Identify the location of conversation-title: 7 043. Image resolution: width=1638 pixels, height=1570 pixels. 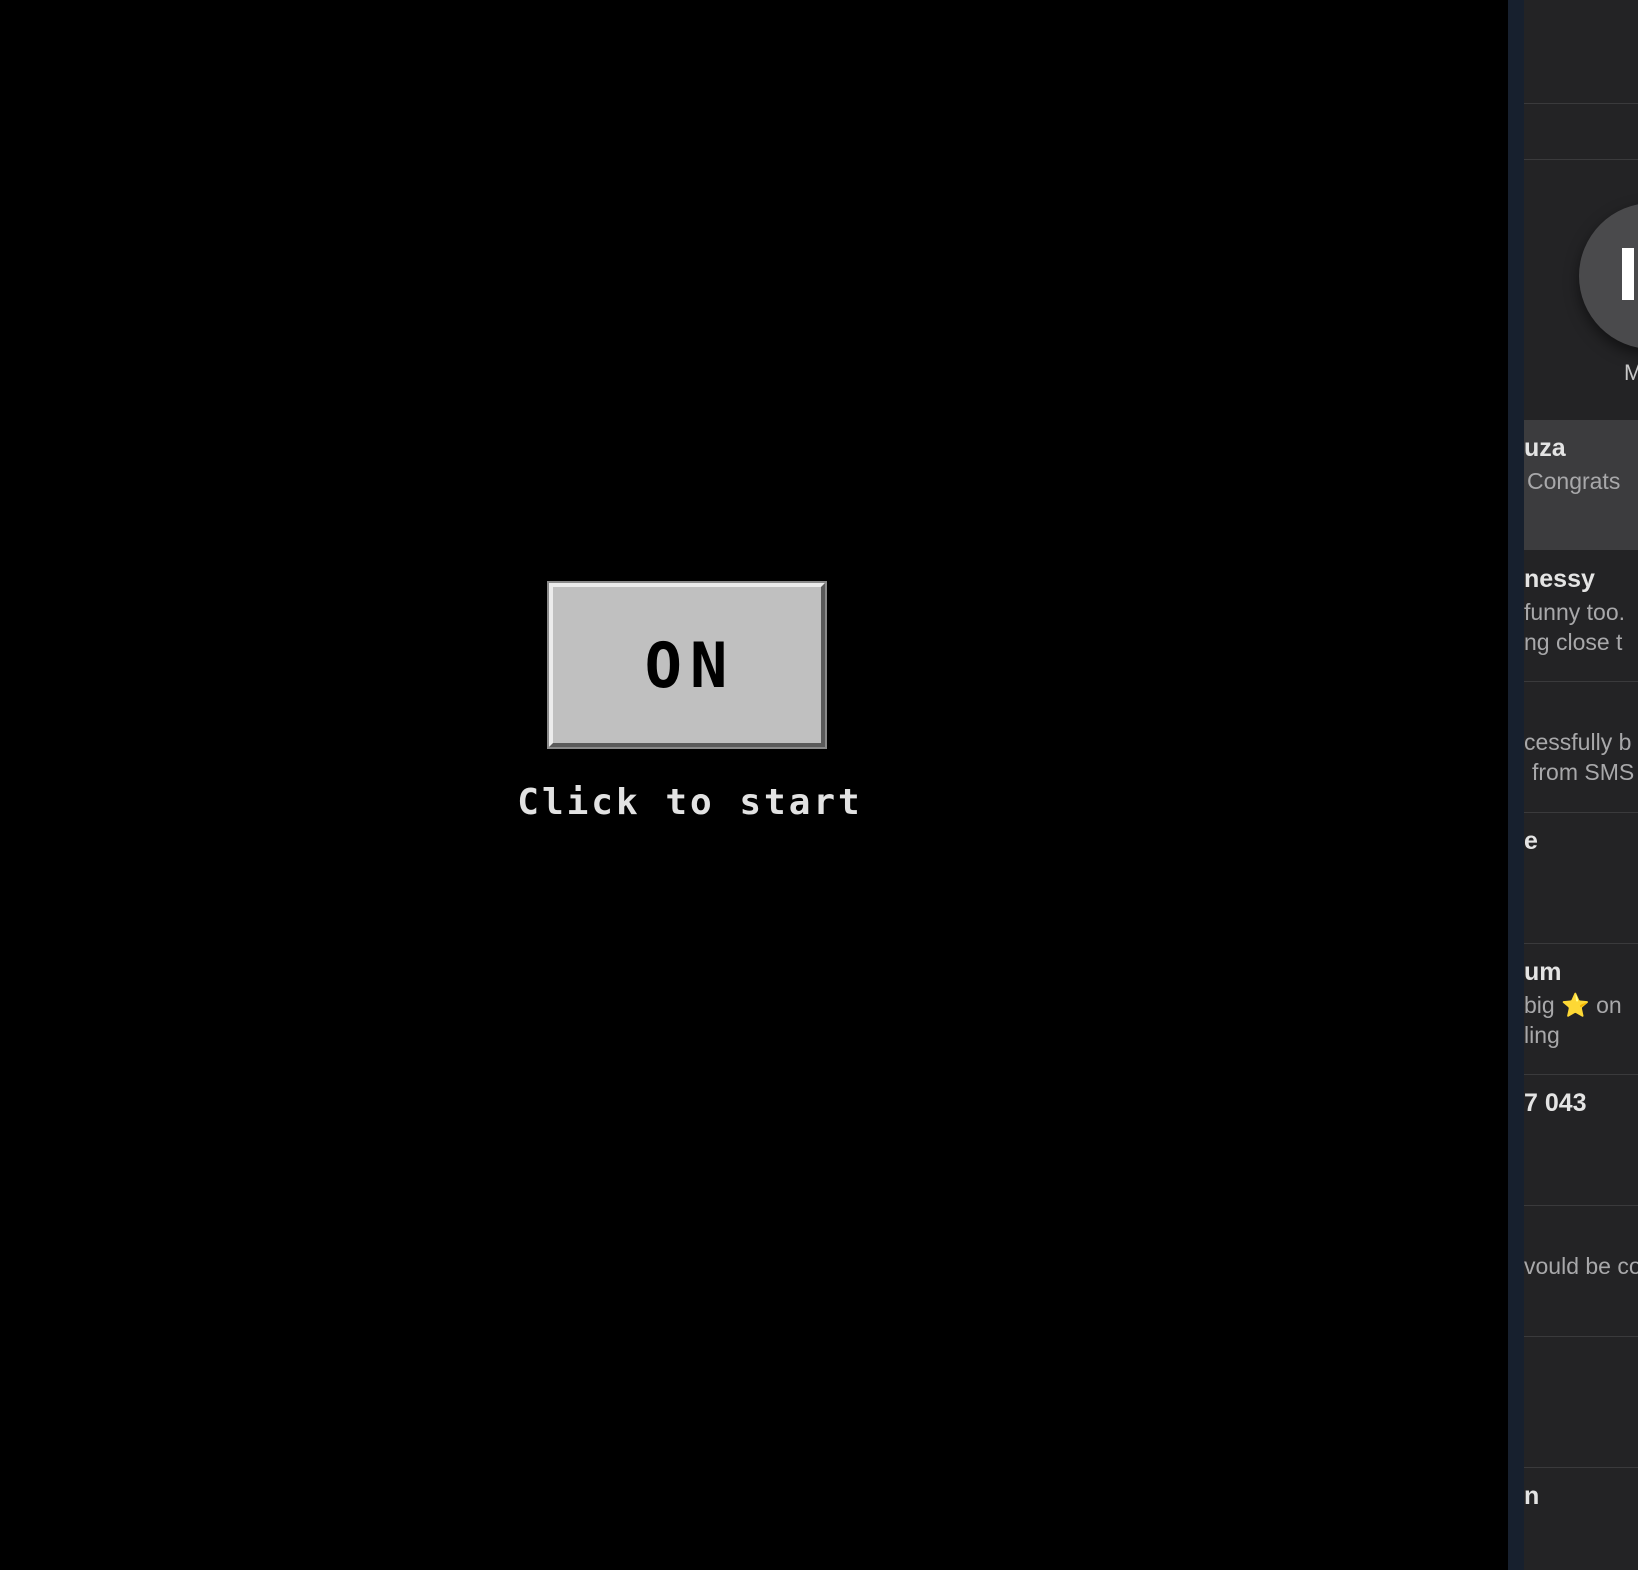
(1555, 1103).